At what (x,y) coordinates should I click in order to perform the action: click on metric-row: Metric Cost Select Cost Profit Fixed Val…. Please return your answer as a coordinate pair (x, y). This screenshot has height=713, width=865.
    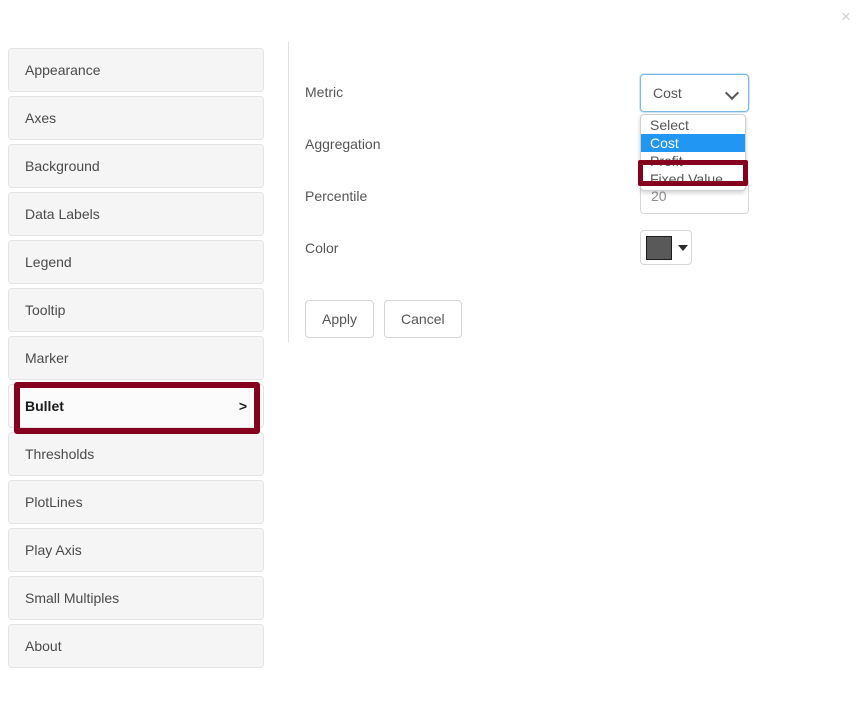
    Looking at the image, I should click on (540, 132).